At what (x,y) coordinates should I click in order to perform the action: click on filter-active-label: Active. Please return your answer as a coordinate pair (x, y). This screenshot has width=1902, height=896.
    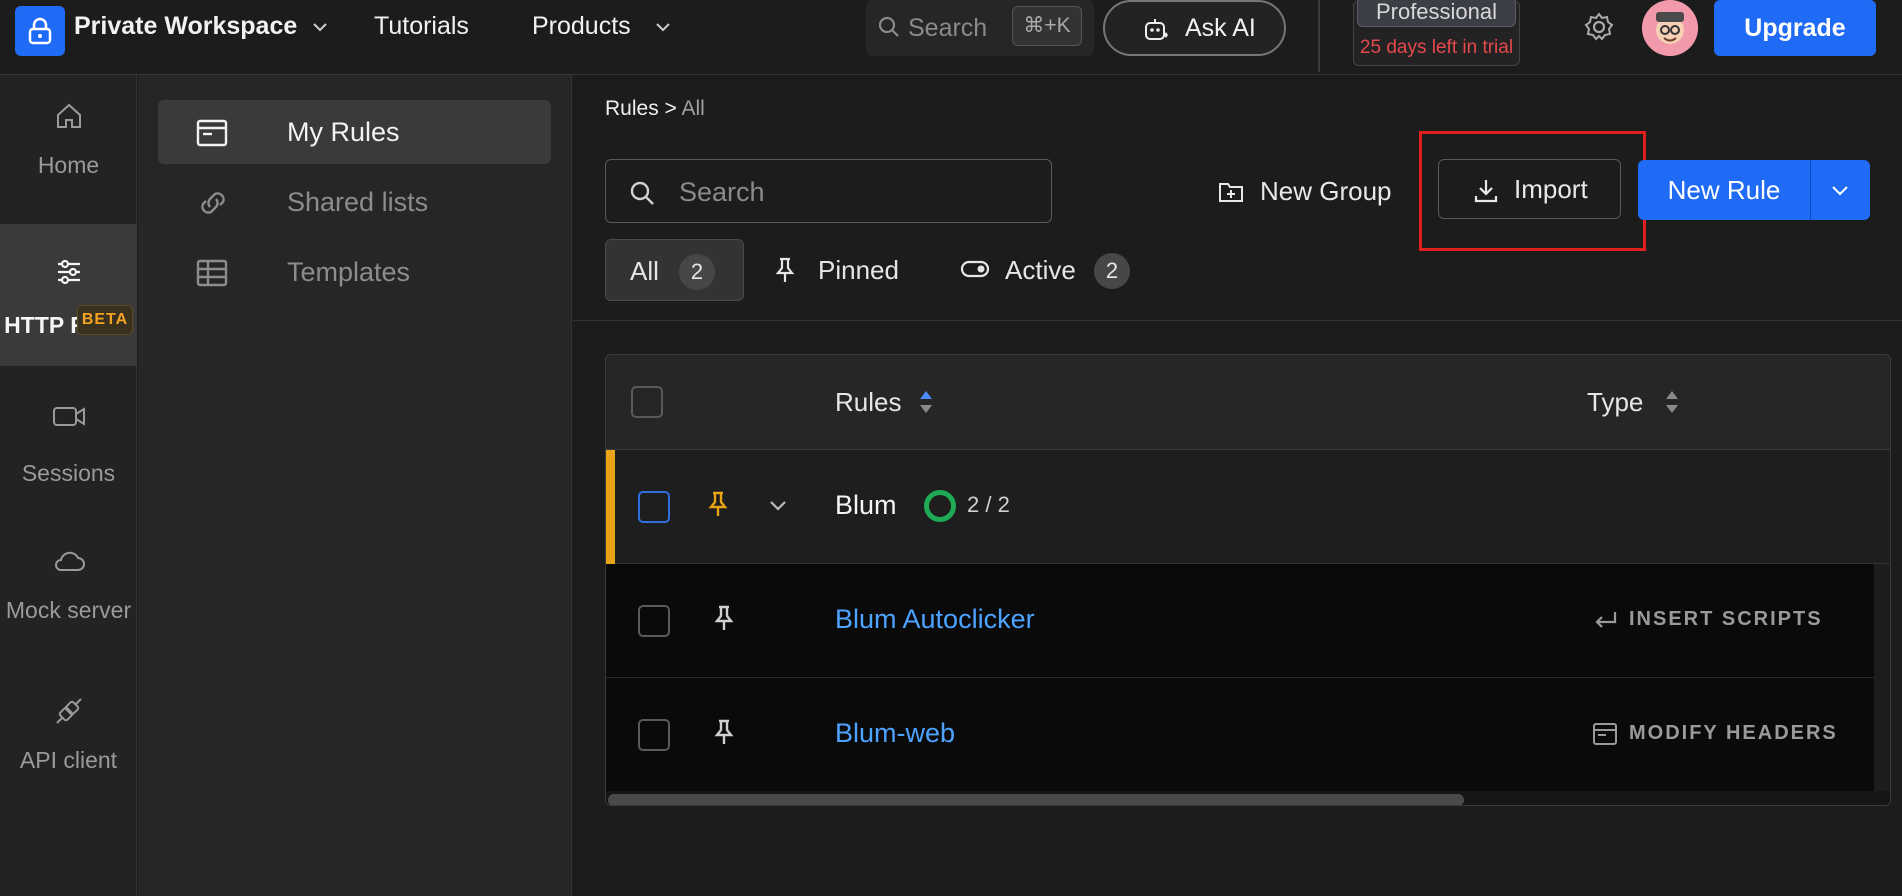
    Looking at the image, I should click on (1040, 270).